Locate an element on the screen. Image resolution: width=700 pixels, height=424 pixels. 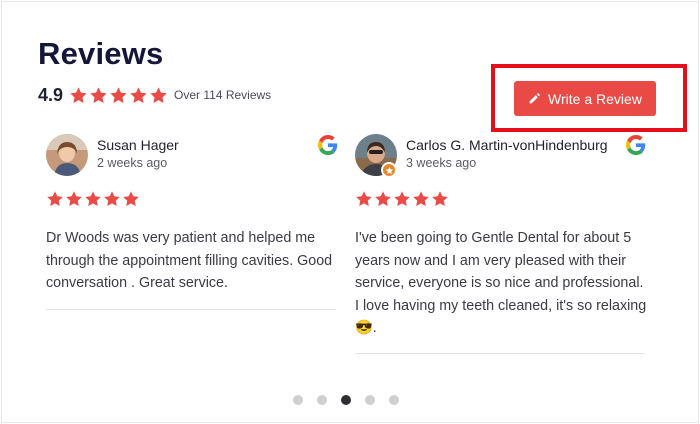
avatar is located at coordinates (67, 155).